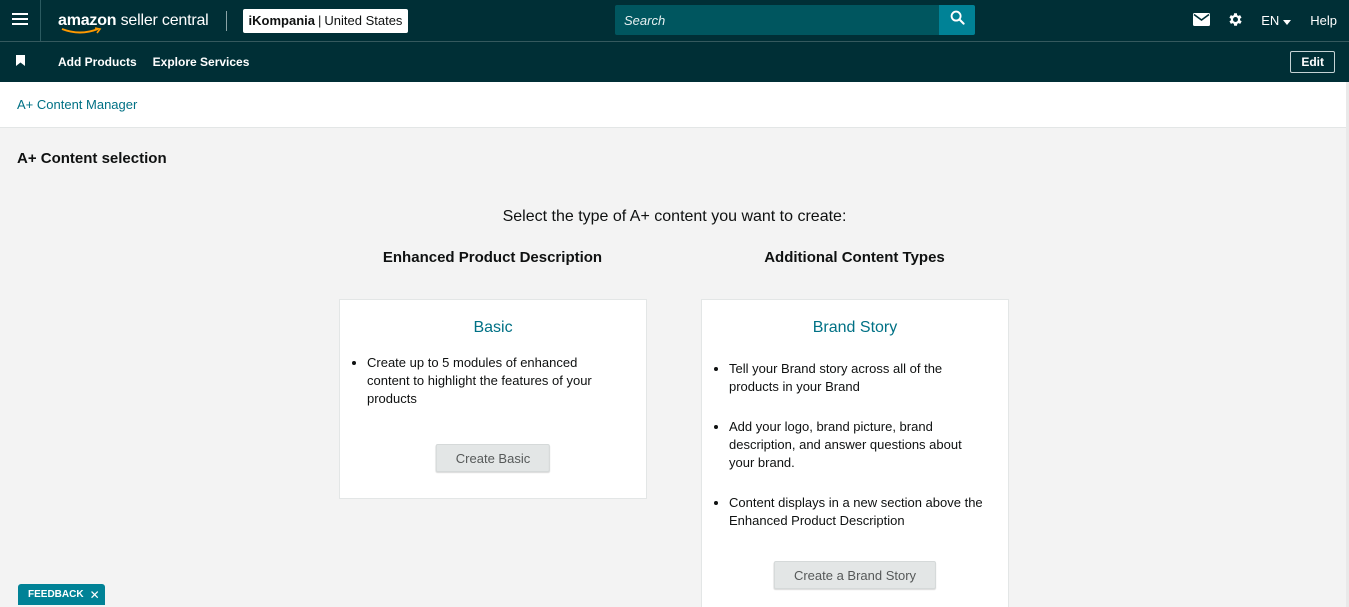 The image size is (1349, 607). I want to click on bookmark-icon, so click(20, 62).